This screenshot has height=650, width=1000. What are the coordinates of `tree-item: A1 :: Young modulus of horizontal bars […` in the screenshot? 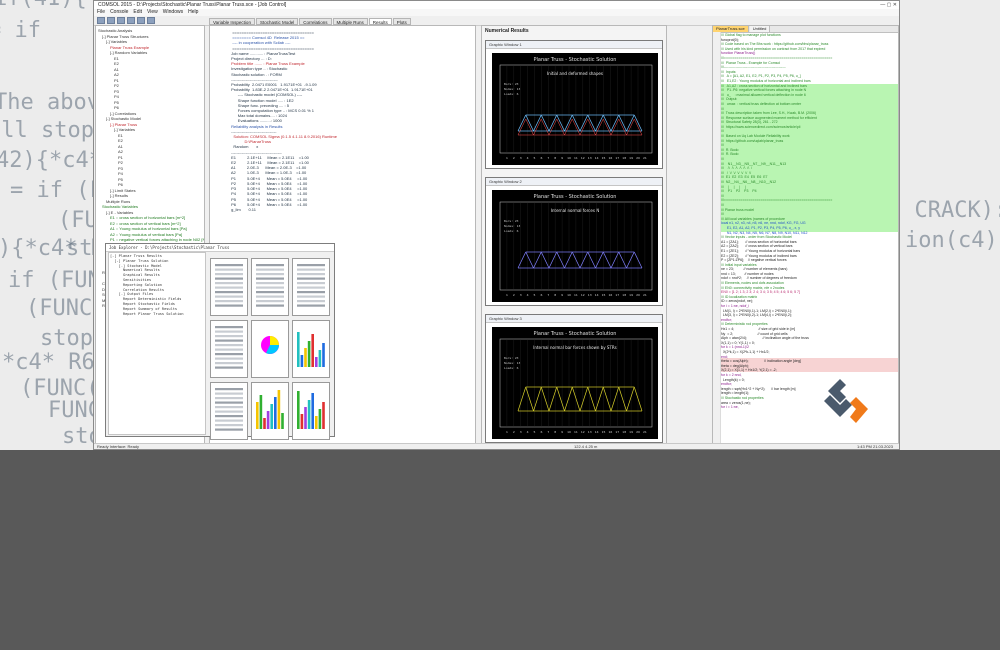 It's located at (150, 229).